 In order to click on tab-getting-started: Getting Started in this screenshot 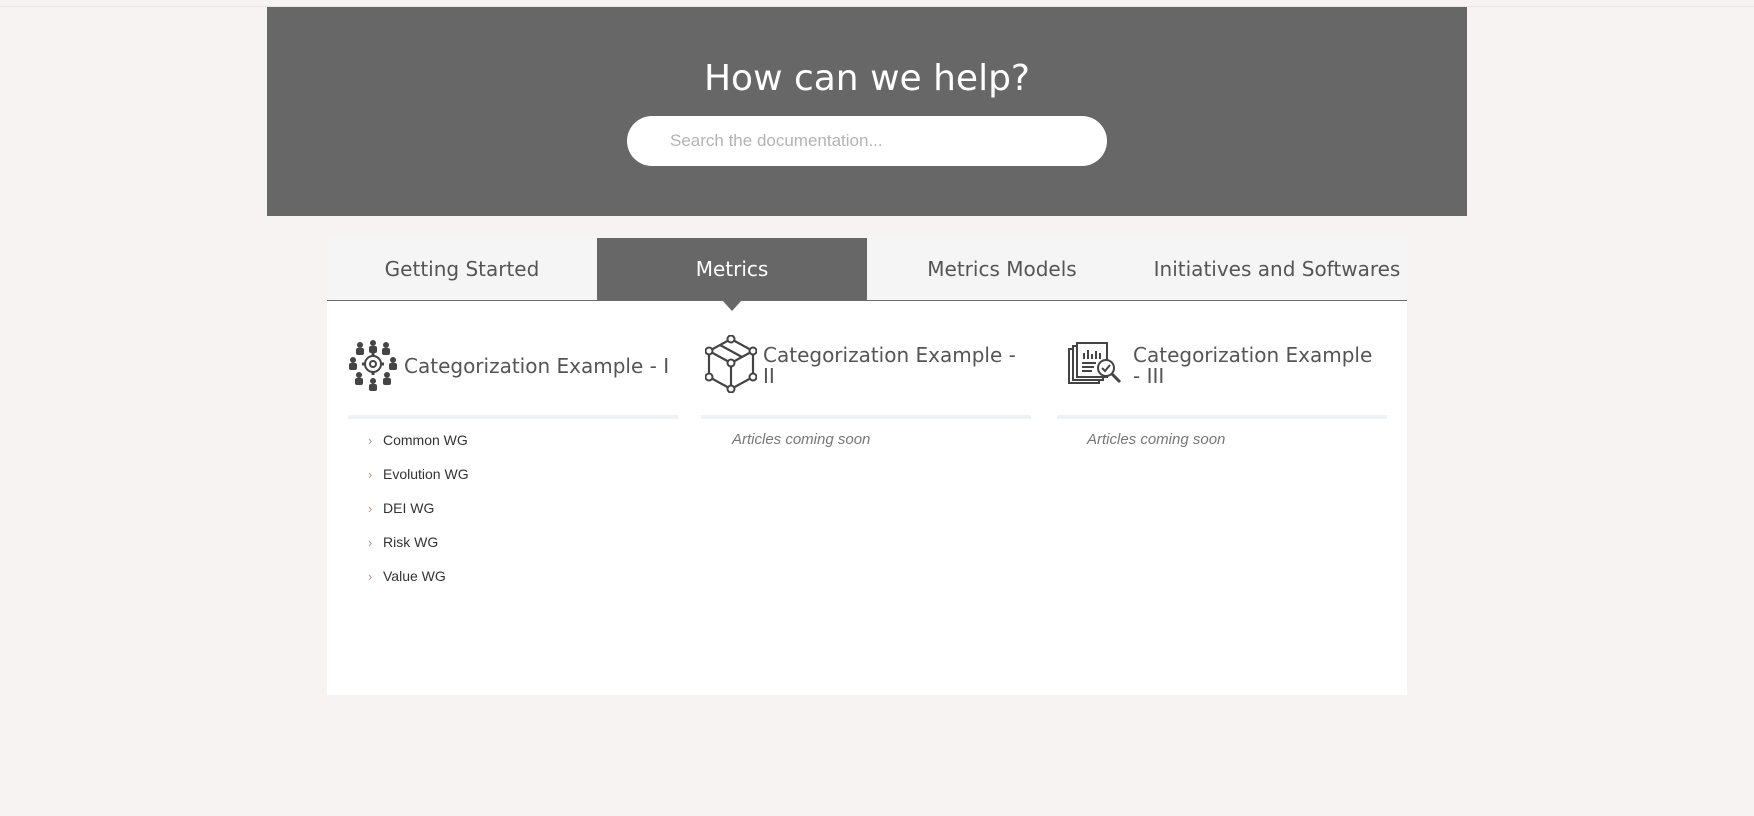, I will do `click(462, 269)`.